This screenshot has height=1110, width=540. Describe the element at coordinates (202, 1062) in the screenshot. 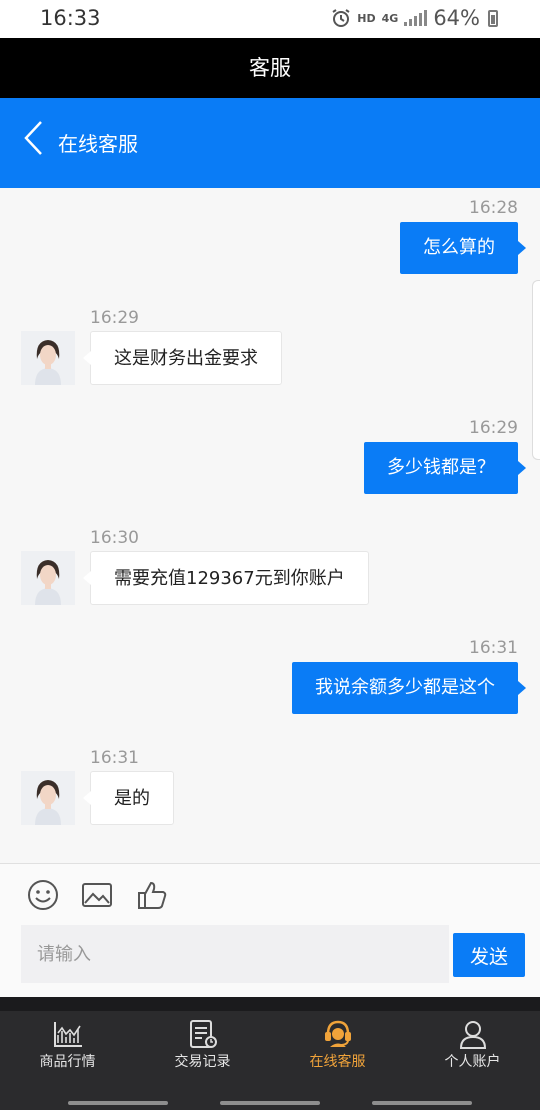

I see `tab-label: 交易记录` at that location.